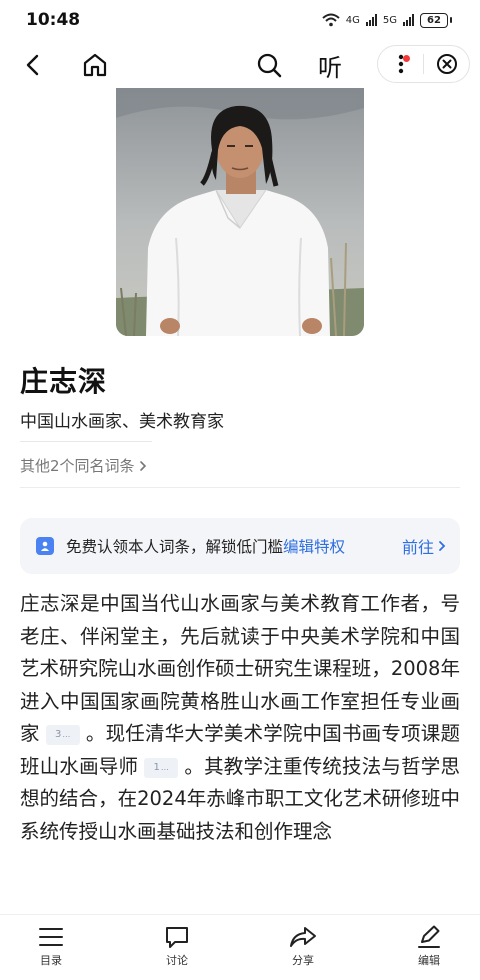  What do you see at coordinates (53, 20) in the screenshot?
I see `status-time: 10:48` at bounding box center [53, 20].